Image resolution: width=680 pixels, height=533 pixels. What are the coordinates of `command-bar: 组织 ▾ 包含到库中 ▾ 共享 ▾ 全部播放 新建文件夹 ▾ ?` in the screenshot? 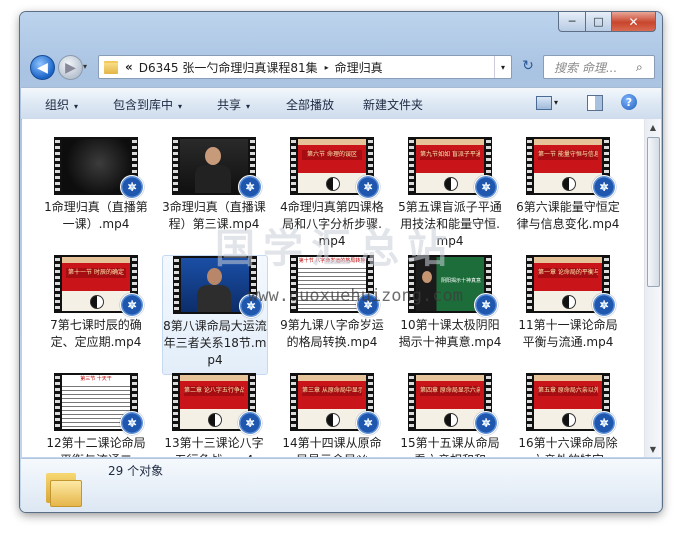 It's located at (341, 103).